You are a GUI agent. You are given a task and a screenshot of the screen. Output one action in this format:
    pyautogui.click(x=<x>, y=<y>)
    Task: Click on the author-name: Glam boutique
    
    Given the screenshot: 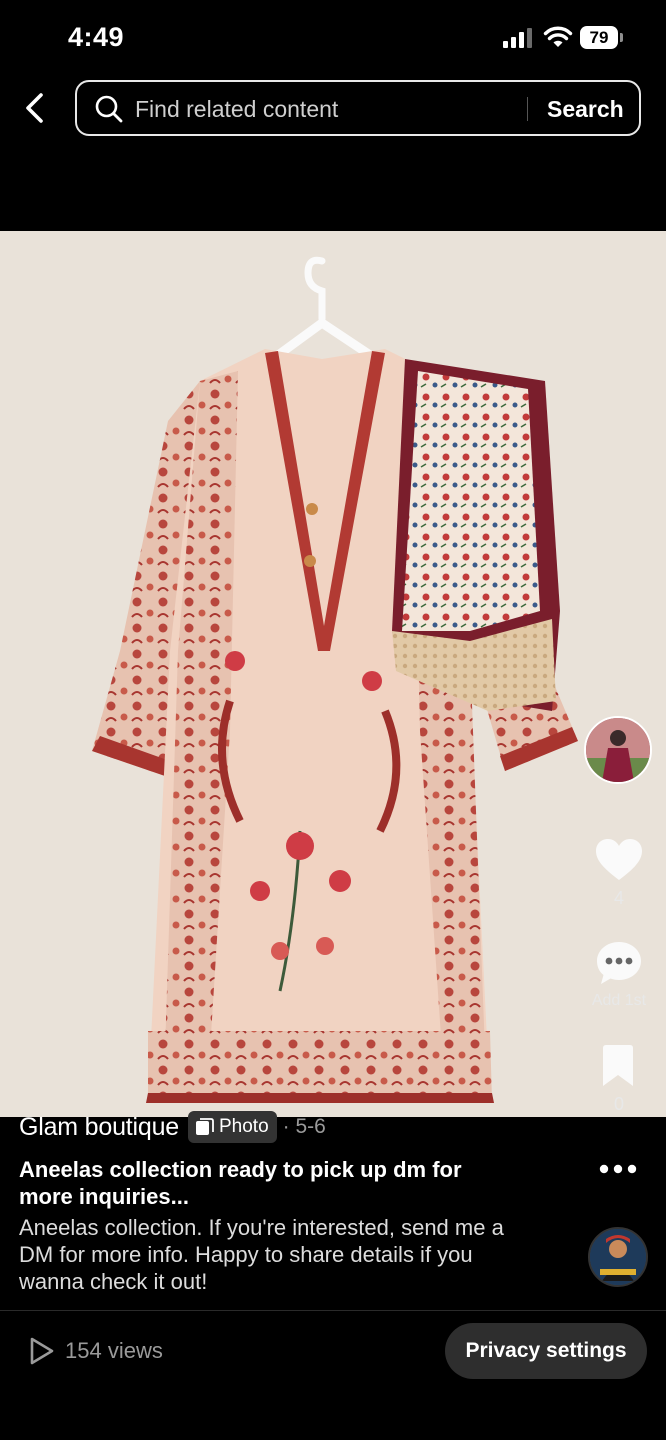 What is the action you would take?
    pyautogui.click(x=99, y=1127)
    